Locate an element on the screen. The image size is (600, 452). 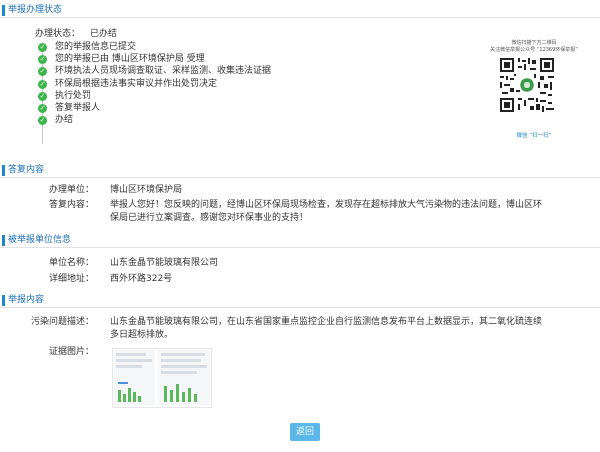
issue-description-label: 污染问题描述： is located at coordinates (62, 322).